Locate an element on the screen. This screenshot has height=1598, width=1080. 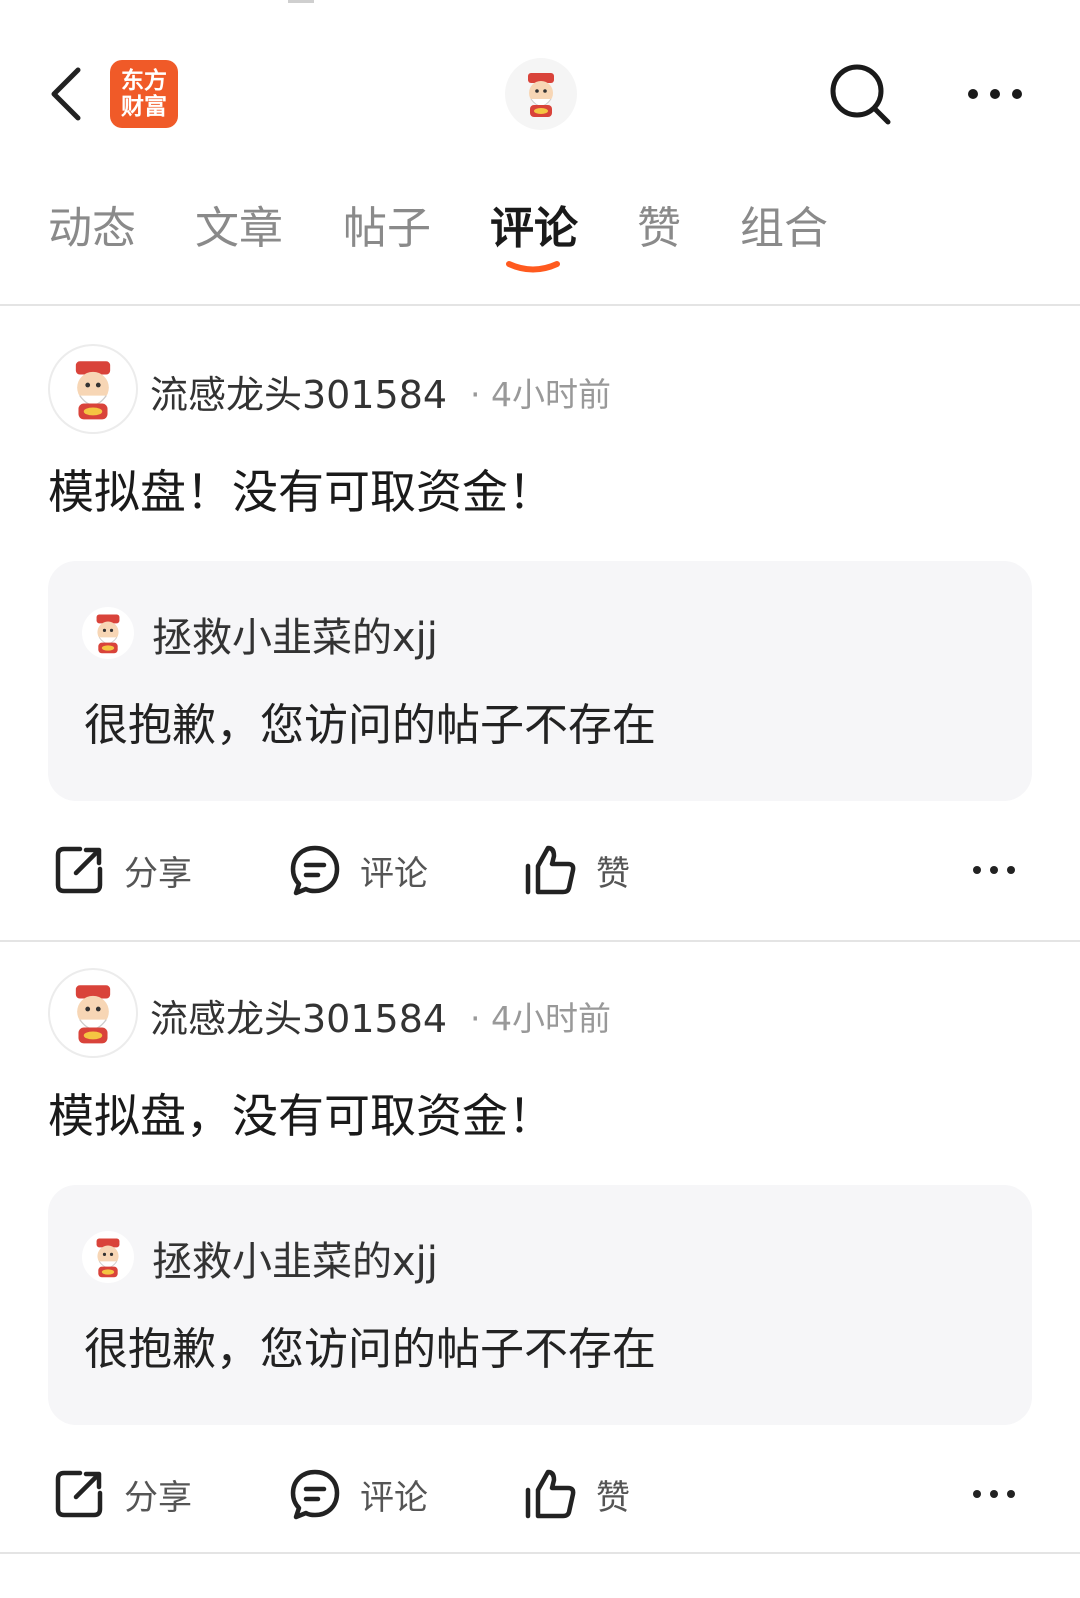
tab-dynamics: 动态 is located at coordinates (92, 229).